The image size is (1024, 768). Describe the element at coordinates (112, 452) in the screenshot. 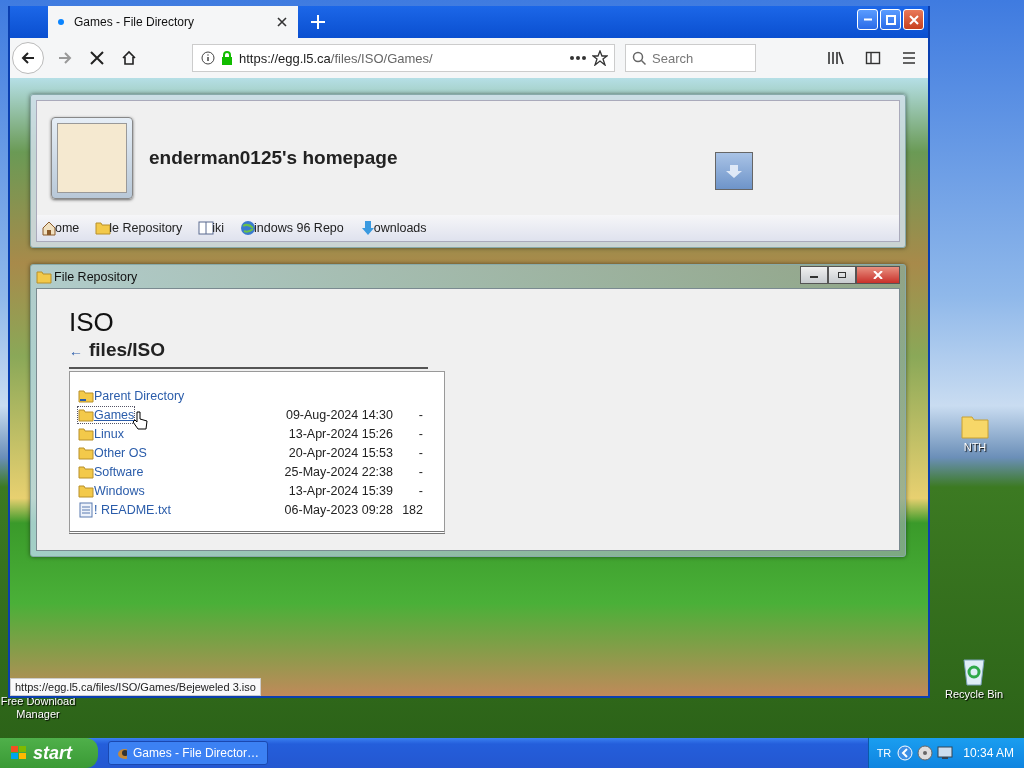

I see `file-link: Other OS` at that location.